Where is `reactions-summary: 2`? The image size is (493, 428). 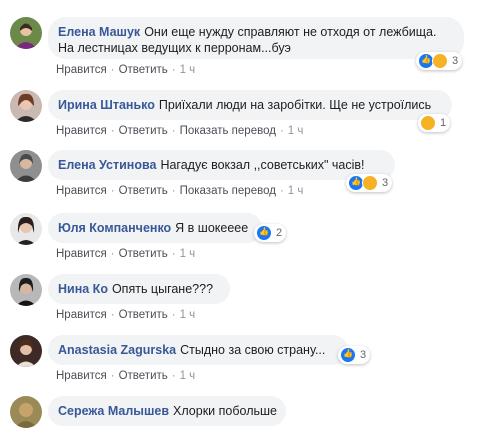
reactions-summary: 2 is located at coordinates (270, 233).